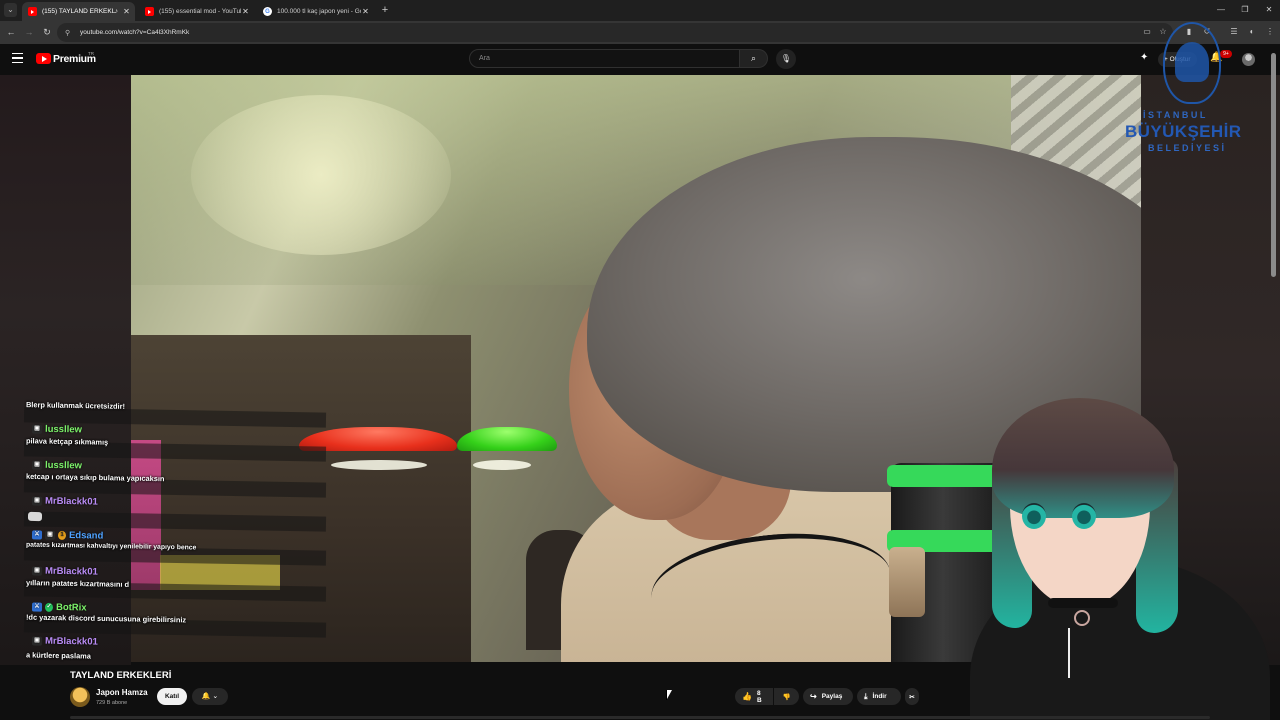  Describe the element at coordinates (135, 32) in the screenshot. I see `url-text: youtube.com/watch?v=Ca4l3XhRmKk` at that location.